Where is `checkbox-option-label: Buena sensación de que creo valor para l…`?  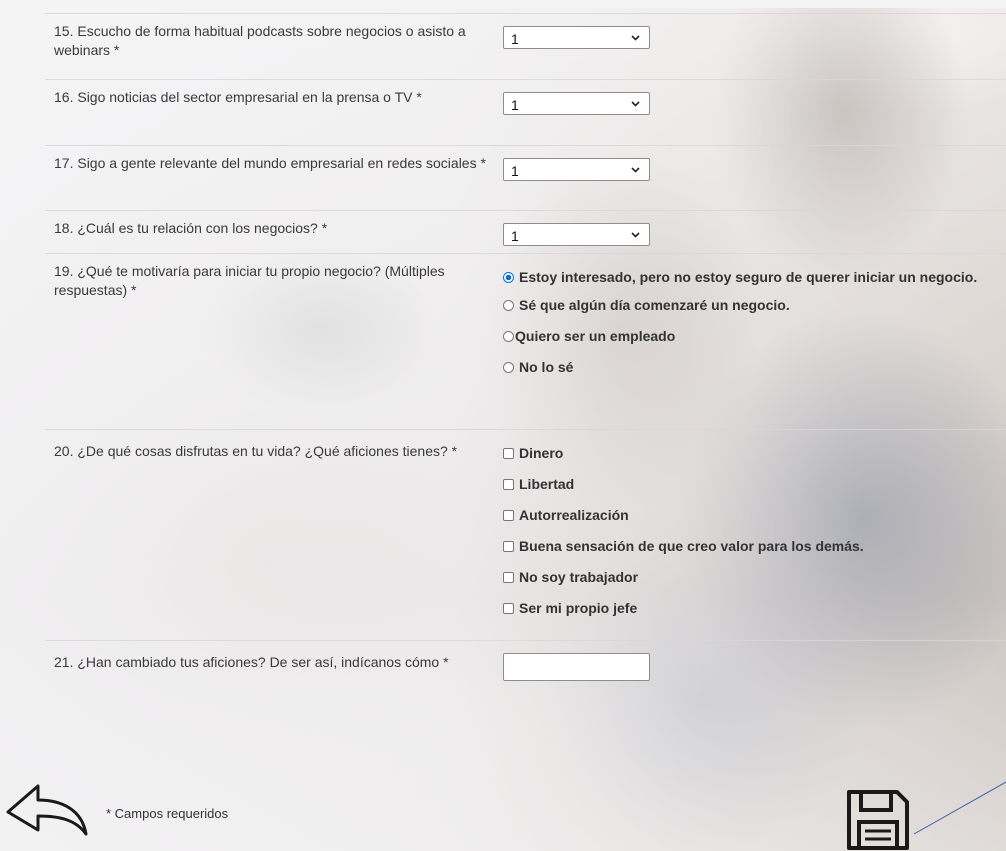 checkbox-option-label: Buena sensación de que creo valor para l… is located at coordinates (691, 546).